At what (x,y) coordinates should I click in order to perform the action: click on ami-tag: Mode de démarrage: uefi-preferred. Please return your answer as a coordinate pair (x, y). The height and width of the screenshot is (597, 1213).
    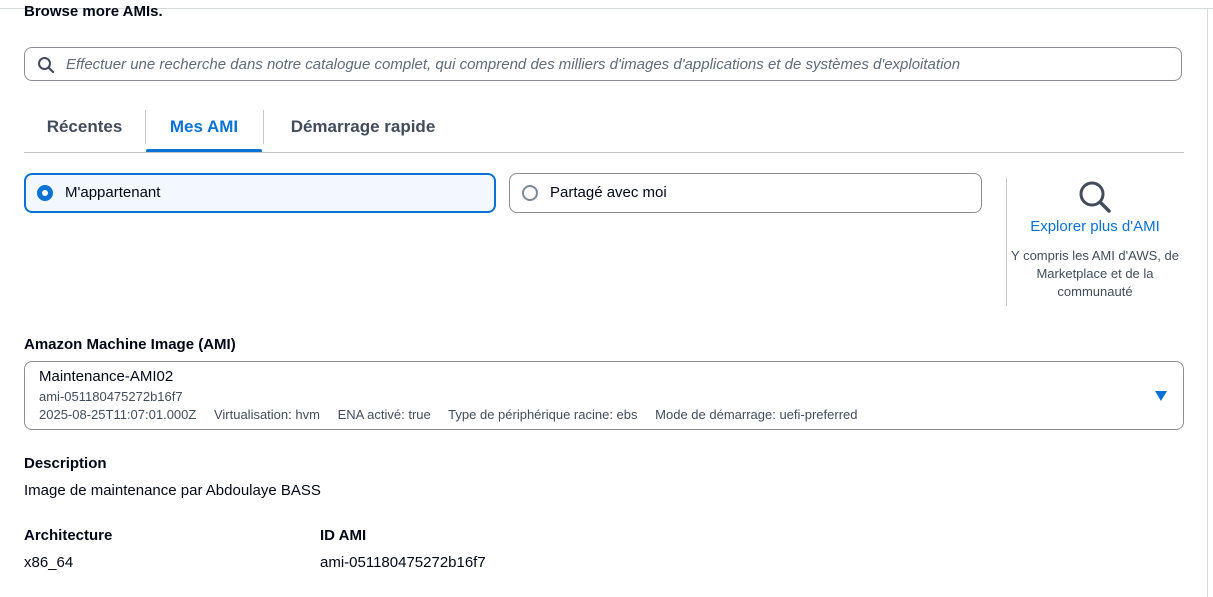
    Looking at the image, I should click on (756, 414).